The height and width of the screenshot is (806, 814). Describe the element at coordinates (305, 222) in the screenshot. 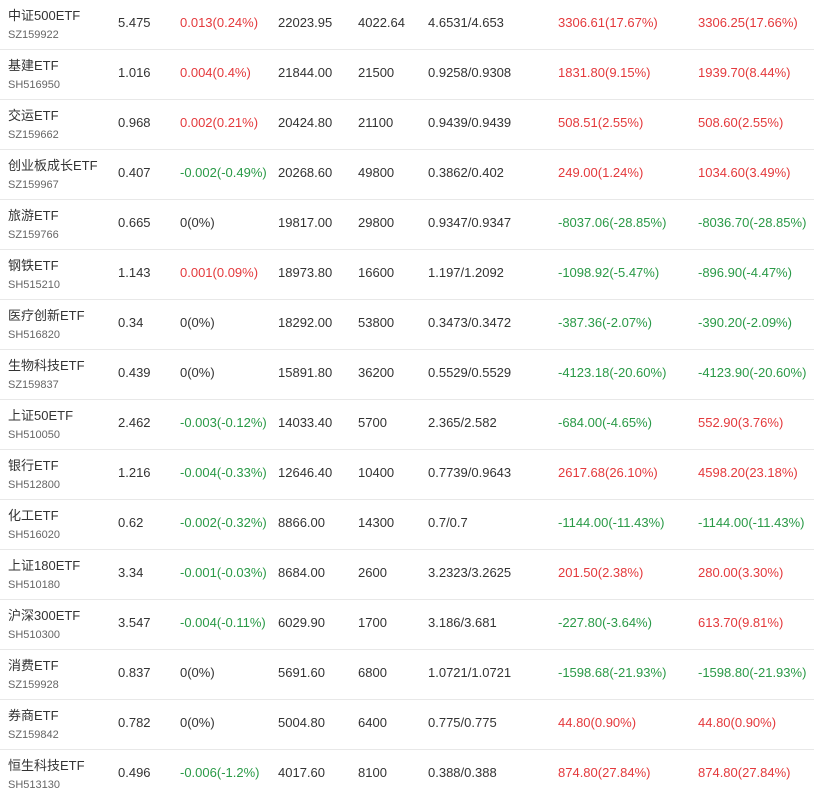

I see `volume-cell: 19817.00` at that location.